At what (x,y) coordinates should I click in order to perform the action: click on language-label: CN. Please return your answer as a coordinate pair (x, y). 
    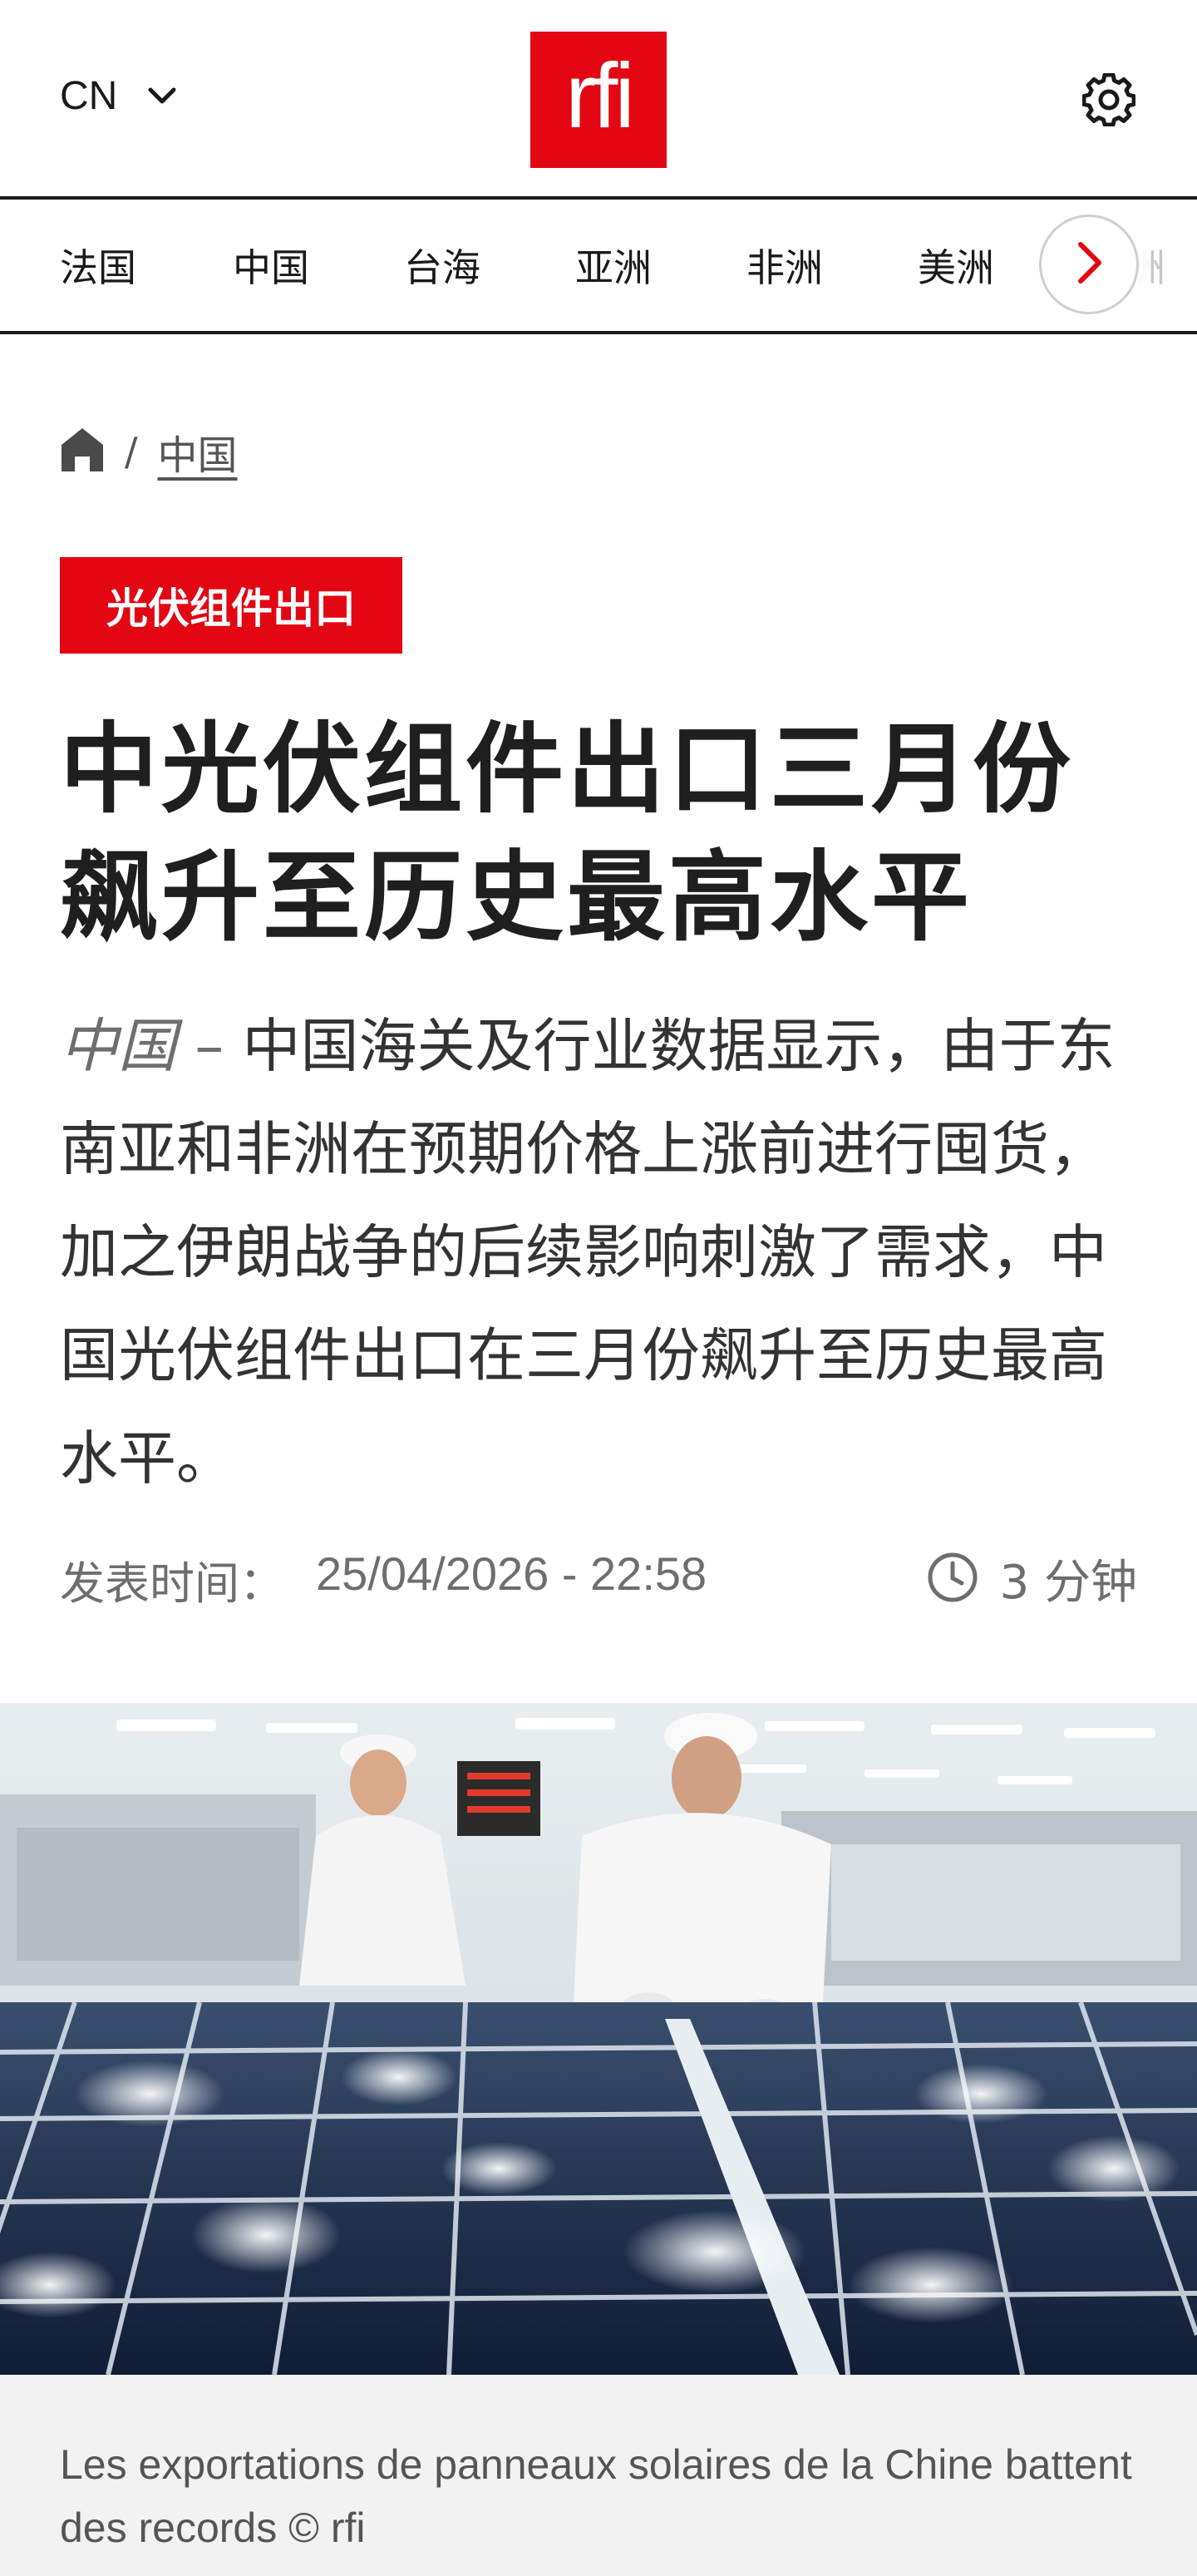
    Looking at the image, I should click on (89, 96).